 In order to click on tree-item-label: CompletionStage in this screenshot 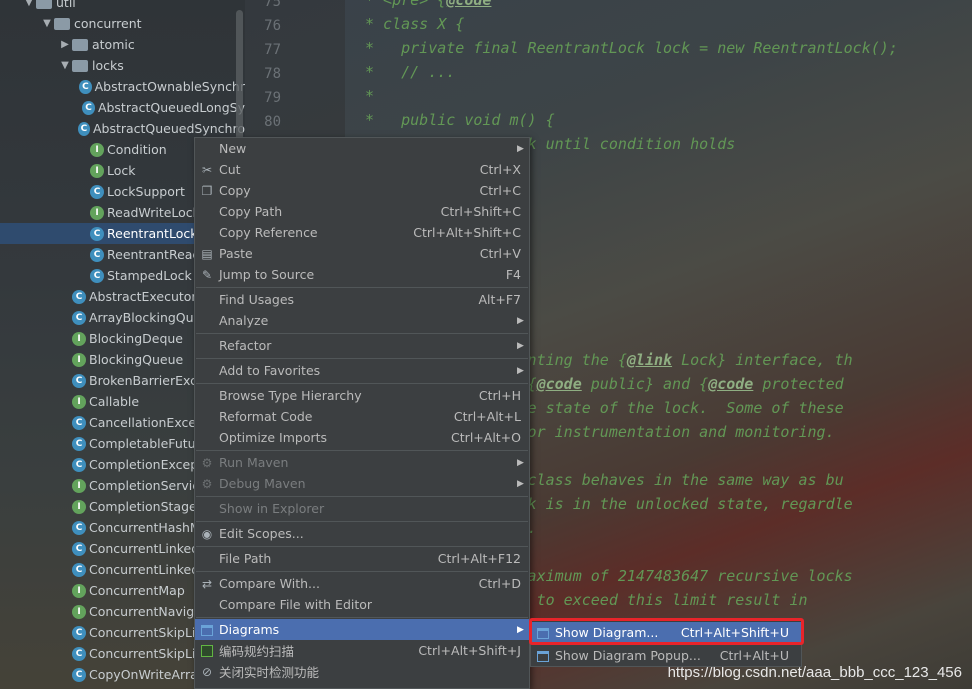, I will do `click(143, 506)`.